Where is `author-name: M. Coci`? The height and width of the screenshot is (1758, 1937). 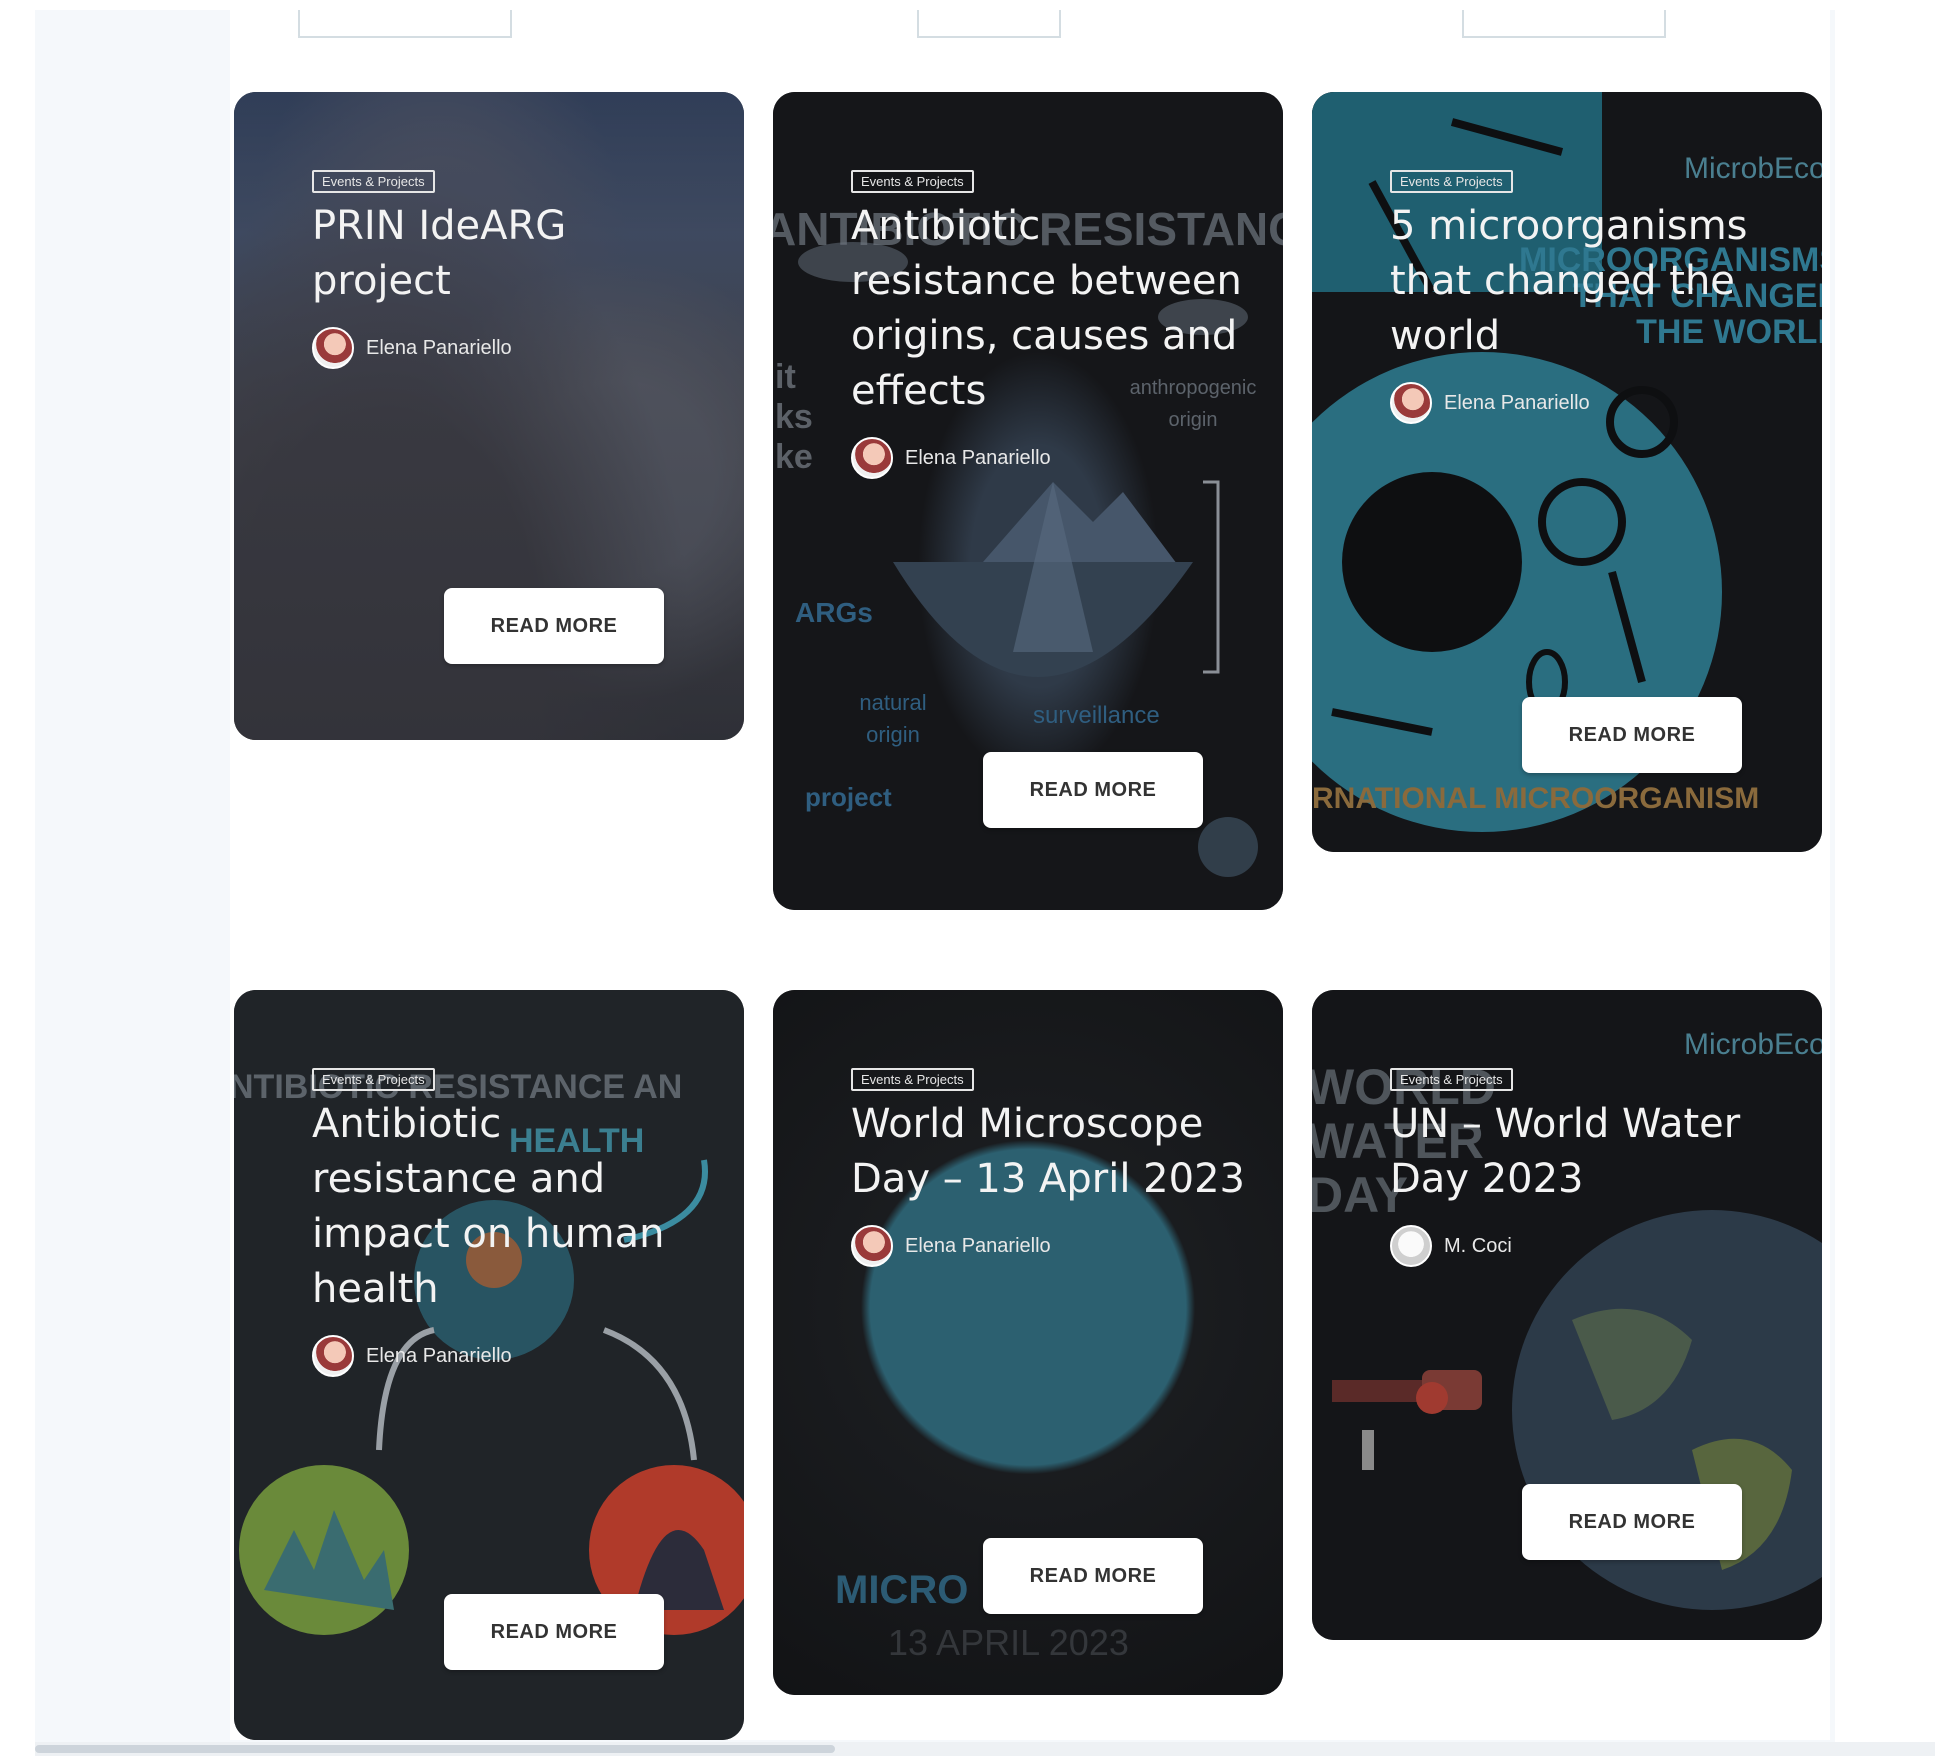
author-name: M. Coci is located at coordinates (1478, 1245).